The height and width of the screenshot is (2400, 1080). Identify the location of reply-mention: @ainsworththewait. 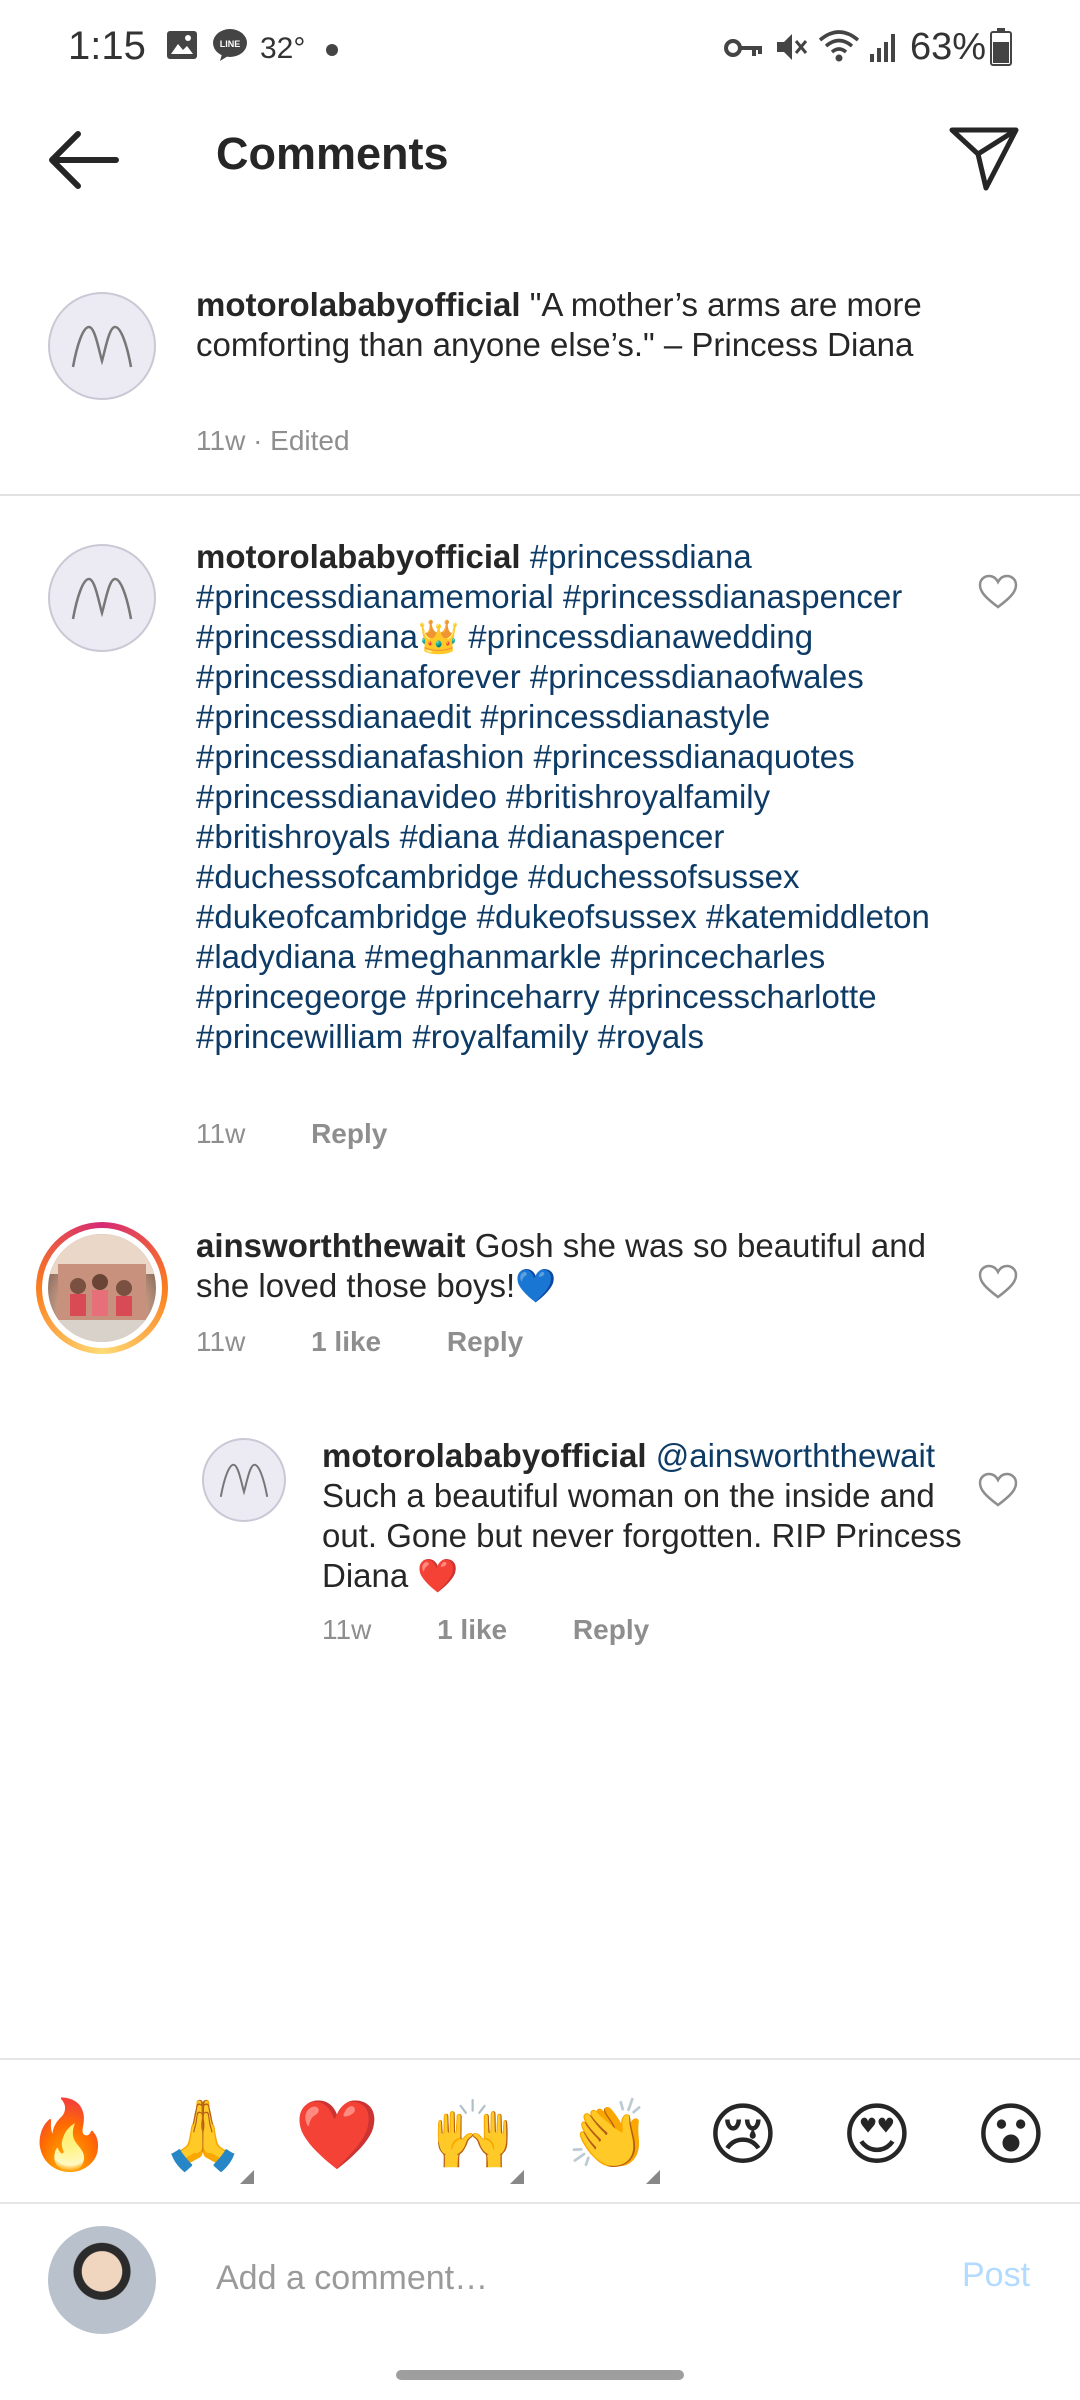
(795, 1455).